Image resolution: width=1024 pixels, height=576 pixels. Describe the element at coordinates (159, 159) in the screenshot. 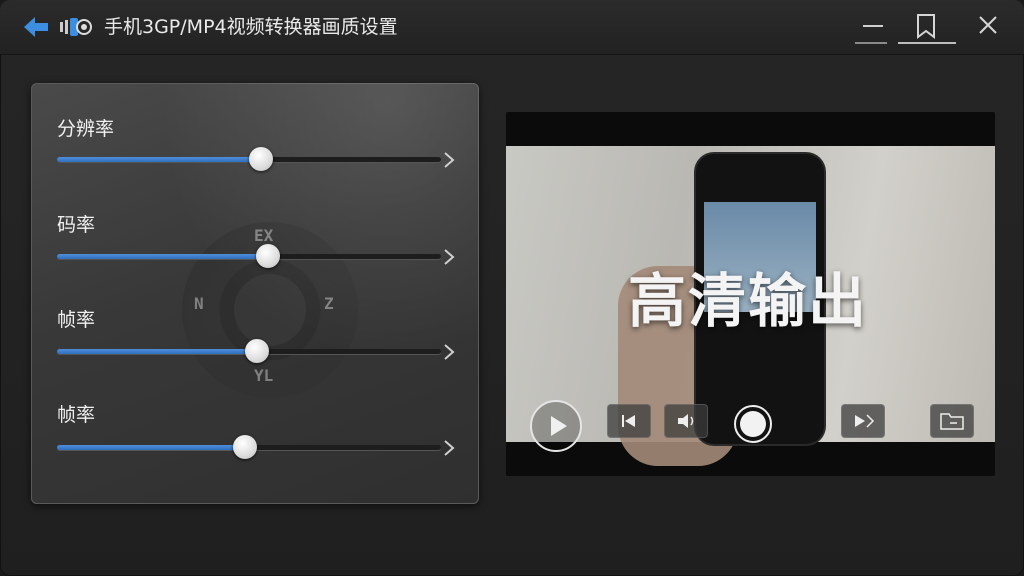

I see `resolution-slider-fill` at that location.